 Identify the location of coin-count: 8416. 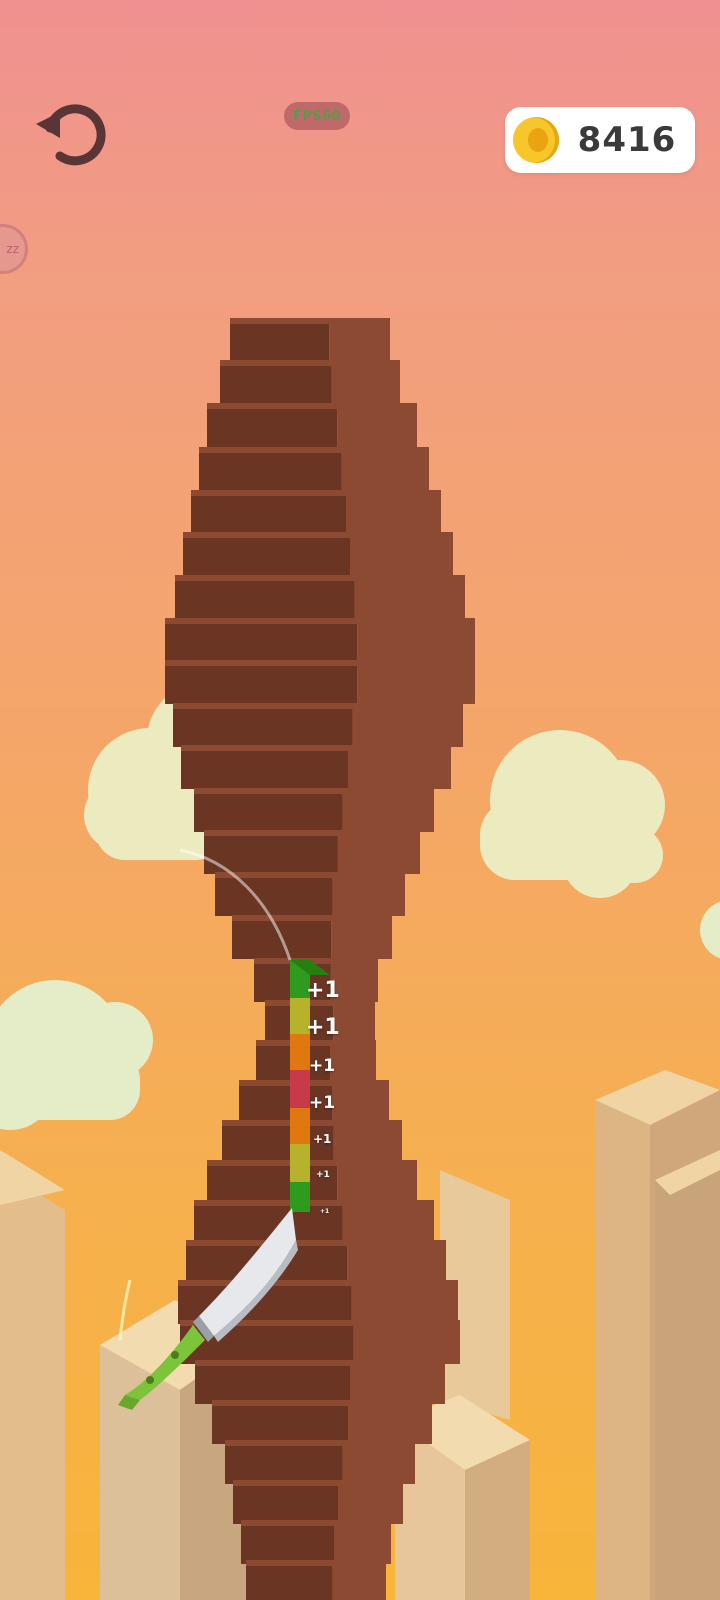
(627, 140).